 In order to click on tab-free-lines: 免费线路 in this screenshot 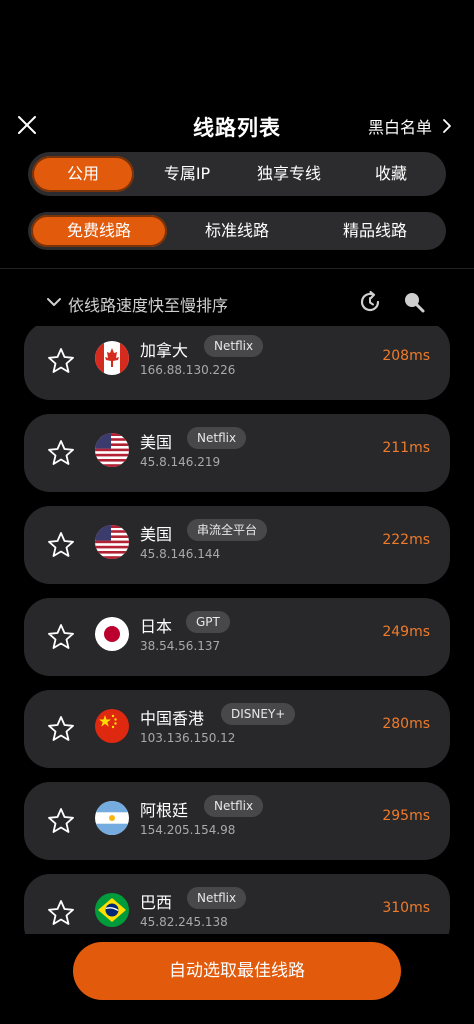, I will do `click(99, 231)`.